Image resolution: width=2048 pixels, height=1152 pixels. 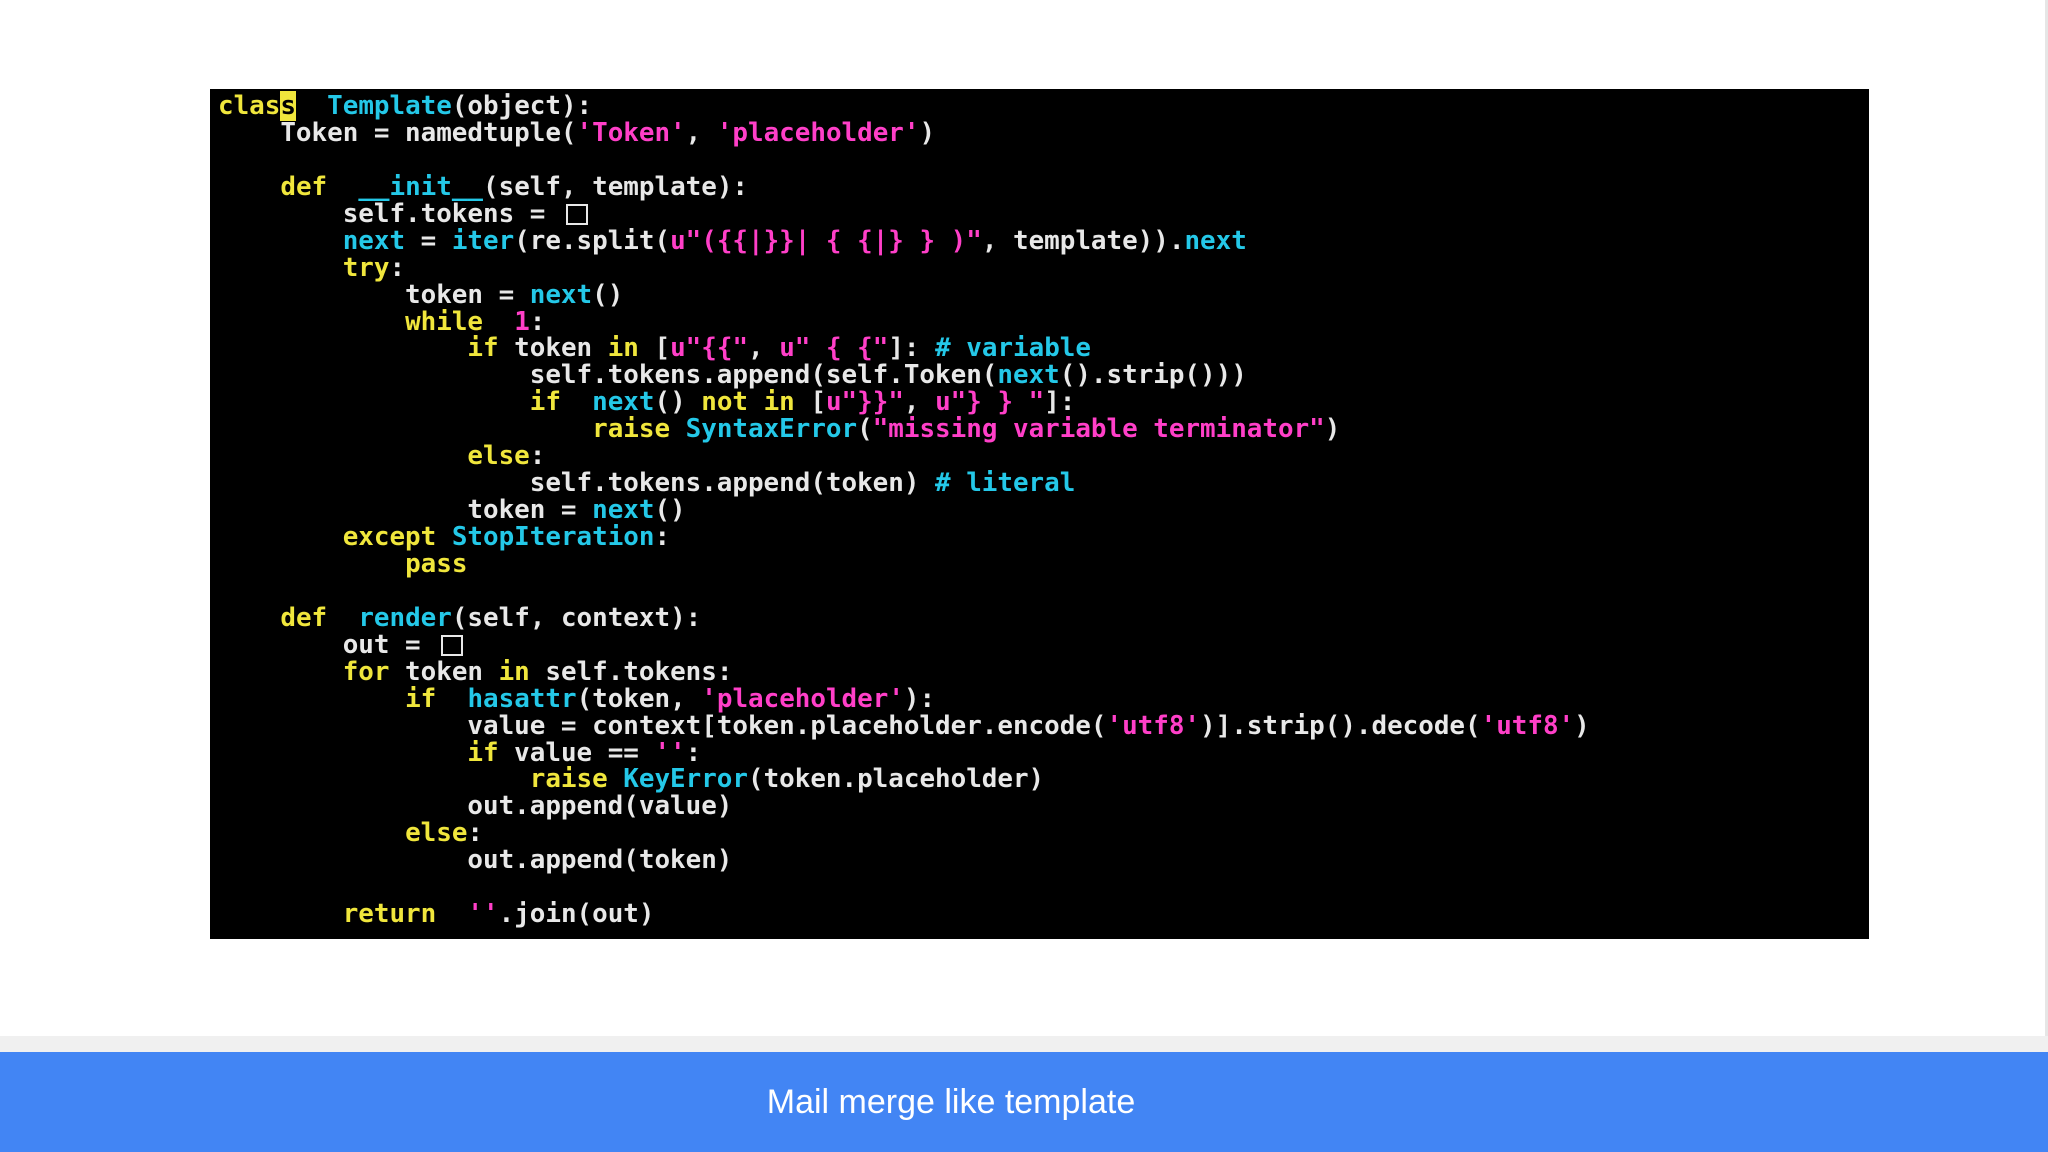 I want to click on code-line: class Template(object):, so click(x=1043, y=106).